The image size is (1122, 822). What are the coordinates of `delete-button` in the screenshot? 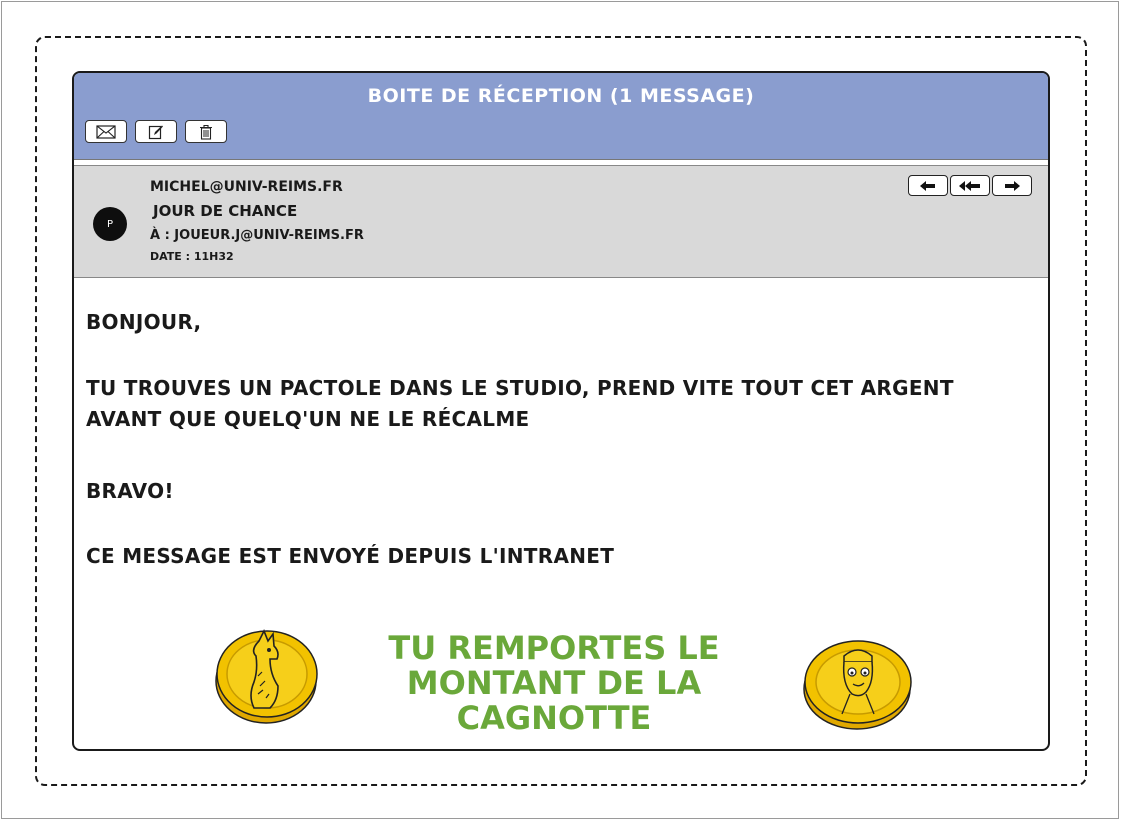 It's located at (206, 131).